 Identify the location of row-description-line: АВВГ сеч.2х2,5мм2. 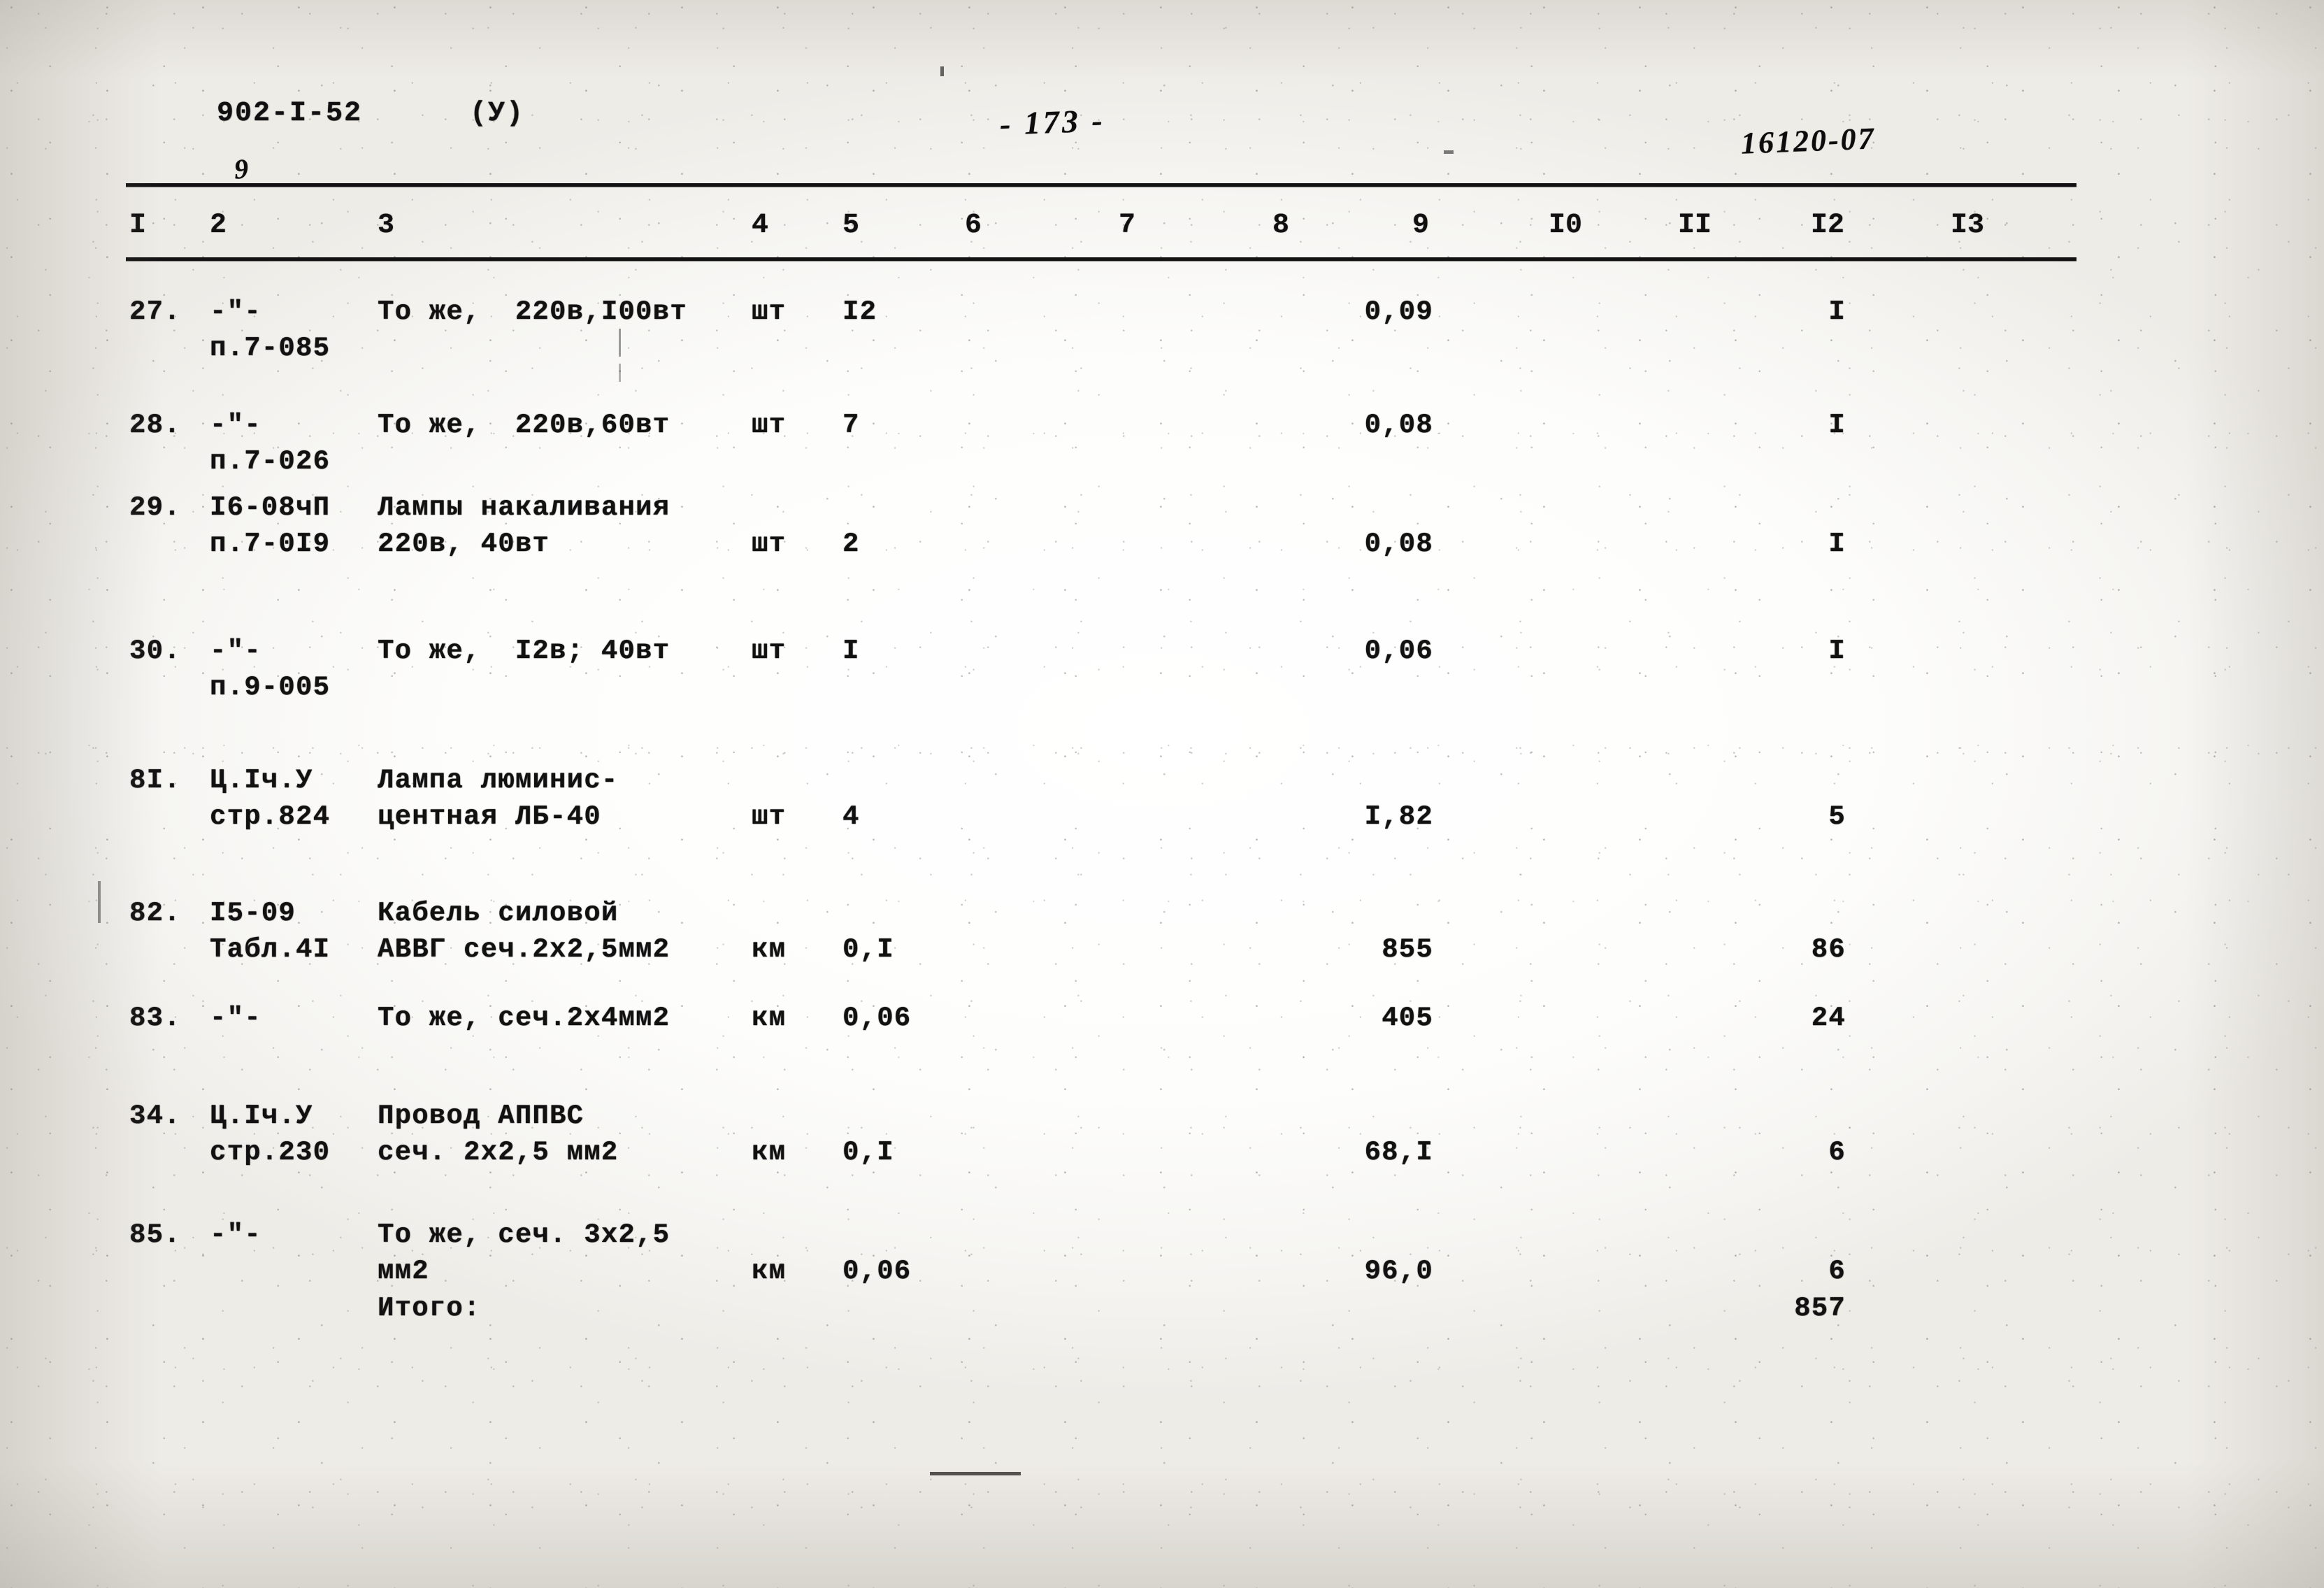
(524, 949).